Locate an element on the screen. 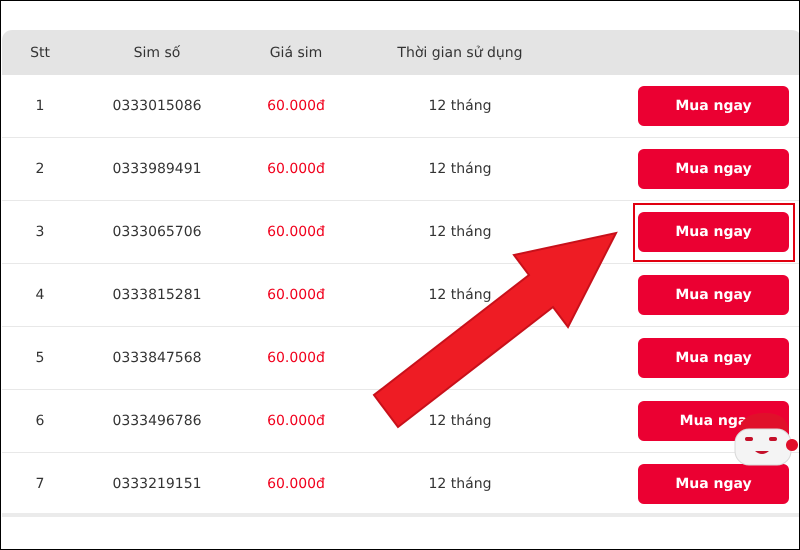 The image size is (800, 550). row-number: 3 is located at coordinates (40, 232).